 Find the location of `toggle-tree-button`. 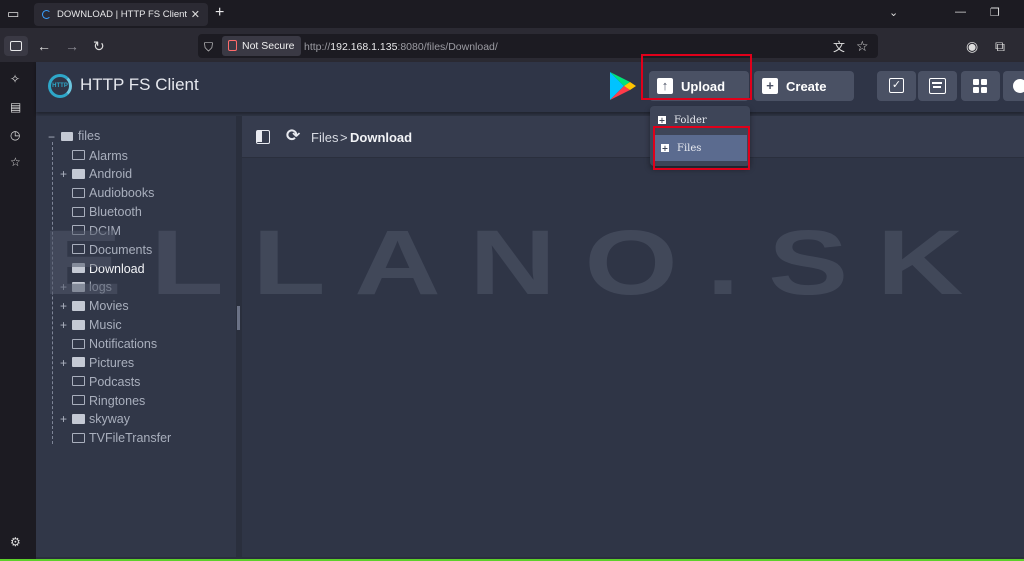

toggle-tree-button is located at coordinates (263, 137).